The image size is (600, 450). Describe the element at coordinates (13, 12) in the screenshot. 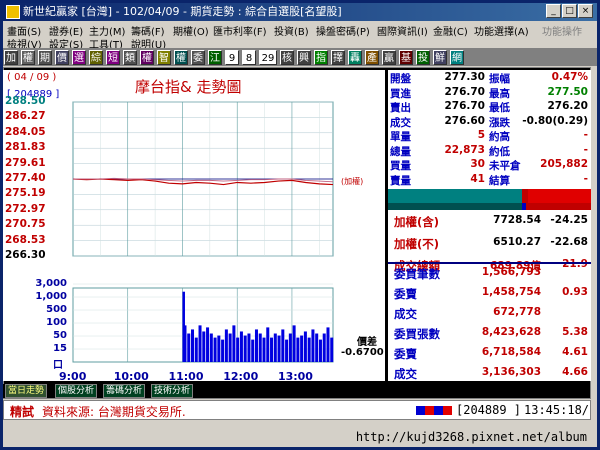

I see `app-icon` at that location.